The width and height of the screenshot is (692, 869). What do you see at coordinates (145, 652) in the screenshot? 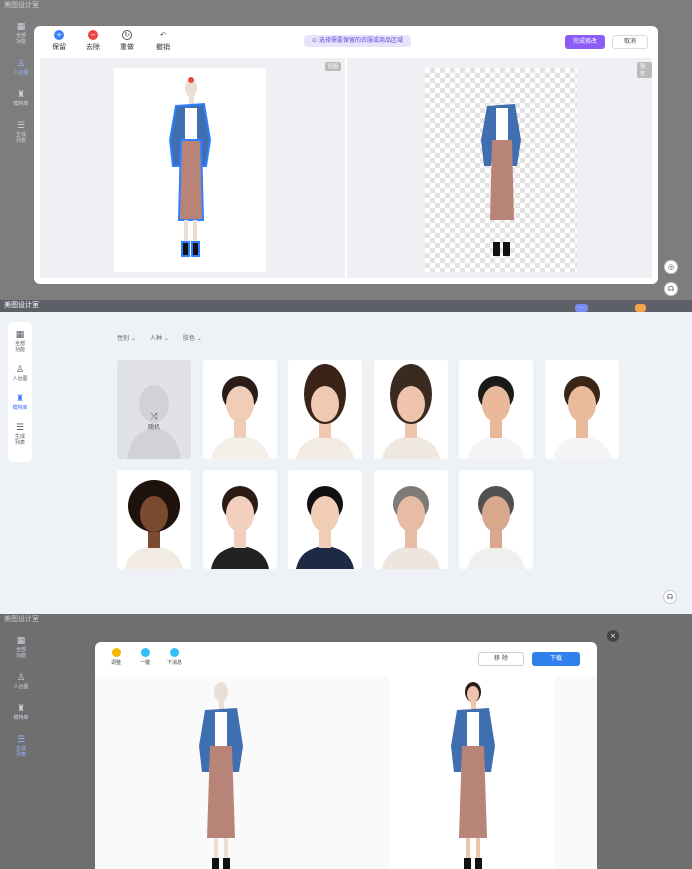
I see `magic-icon` at bounding box center [145, 652].